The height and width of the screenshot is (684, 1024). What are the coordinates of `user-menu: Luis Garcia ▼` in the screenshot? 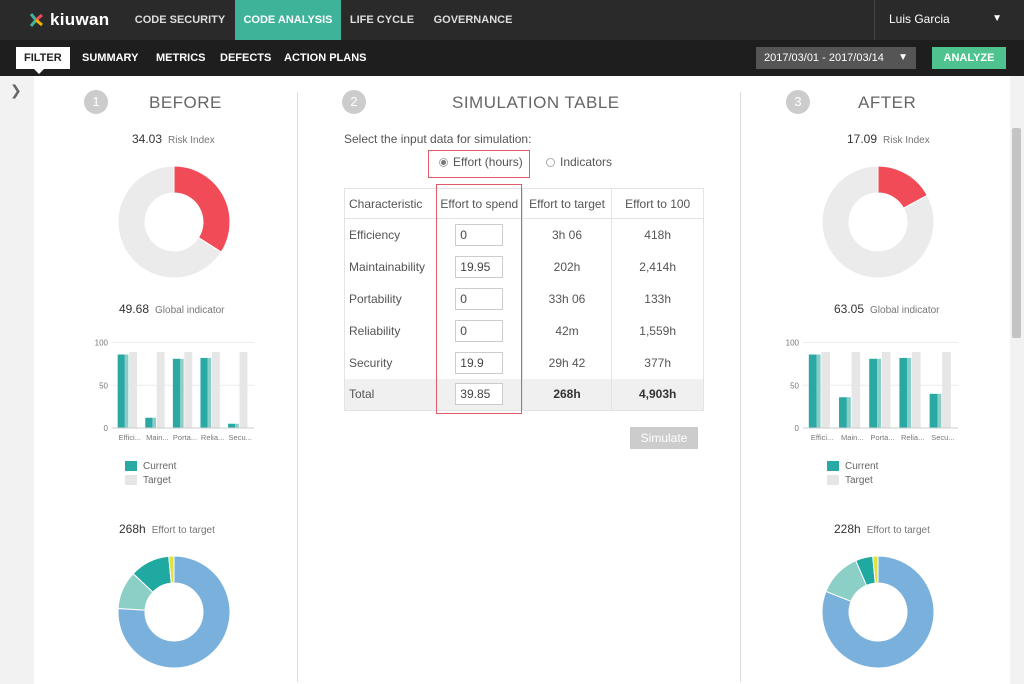 It's located at (949, 20).